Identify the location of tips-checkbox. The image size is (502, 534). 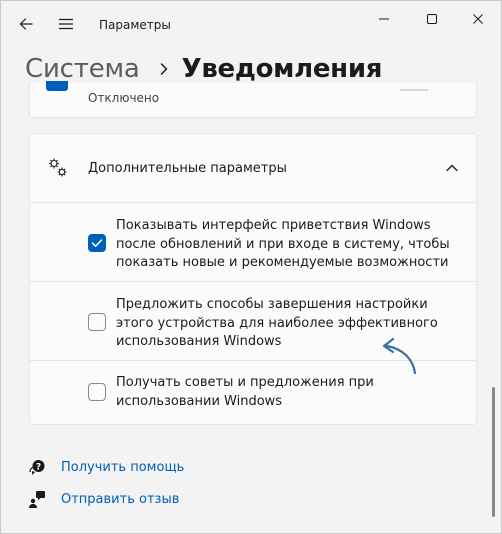
(97, 392).